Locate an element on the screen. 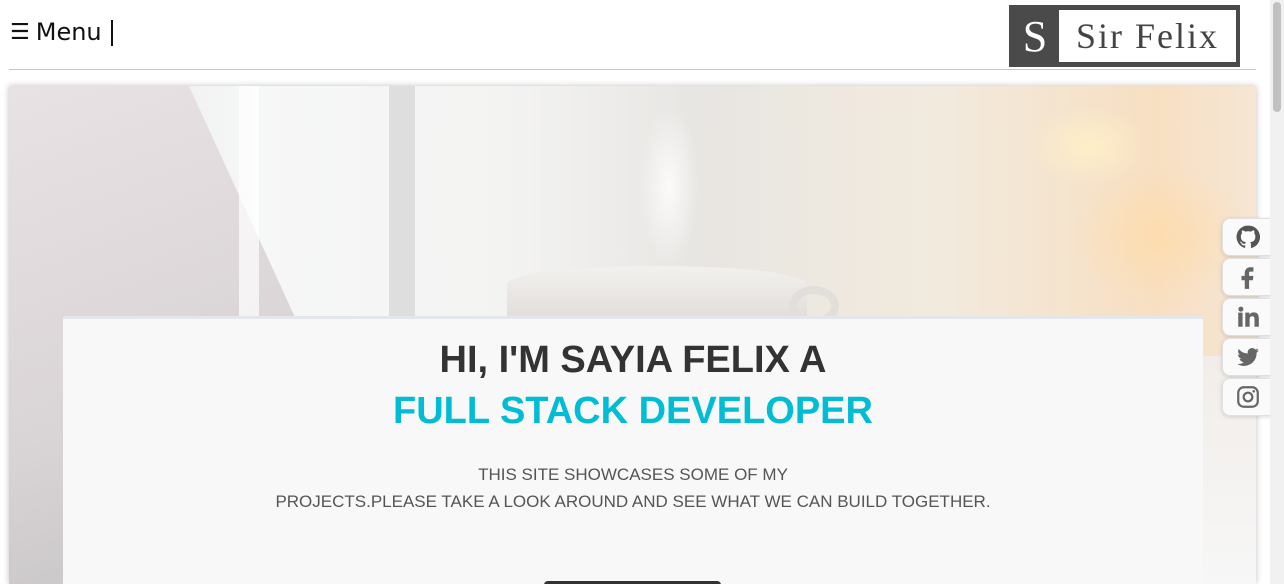  scrollbar-thumb is located at coordinates (1277, 57).